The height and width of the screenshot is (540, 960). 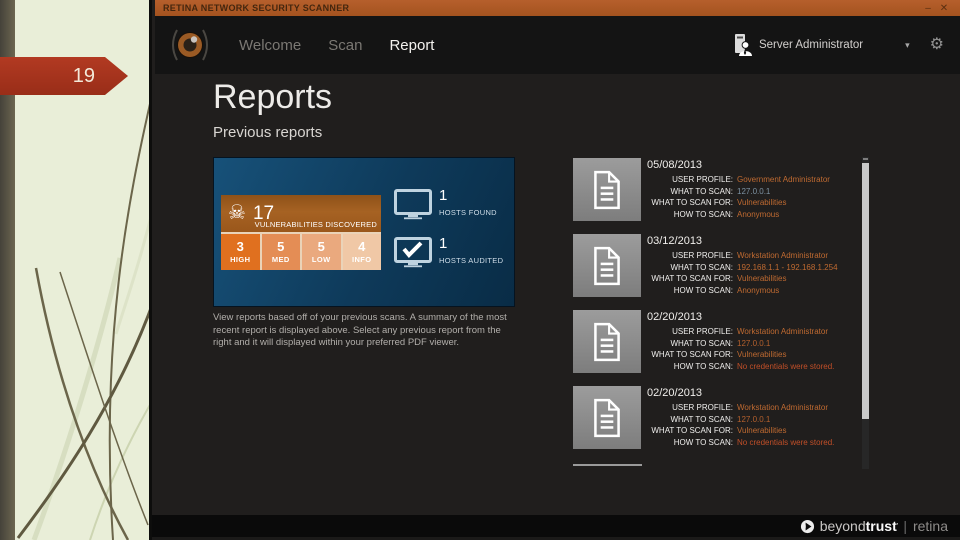 What do you see at coordinates (268, 132) in the screenshot?
I see `page-subtitle: Previous reports` at bounding box center [268, 132].